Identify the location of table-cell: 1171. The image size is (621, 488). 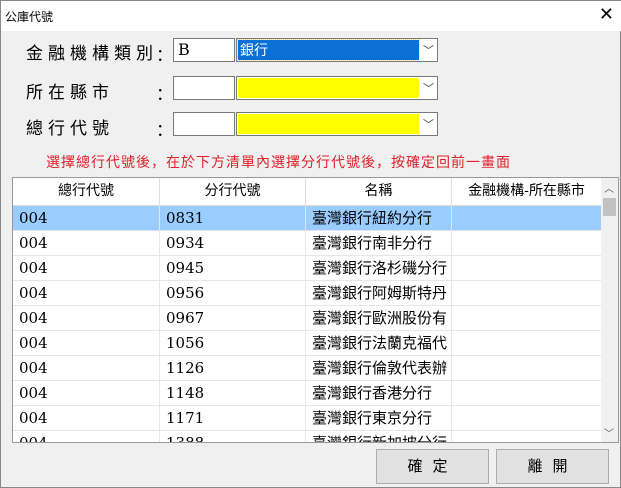
(233, 418).